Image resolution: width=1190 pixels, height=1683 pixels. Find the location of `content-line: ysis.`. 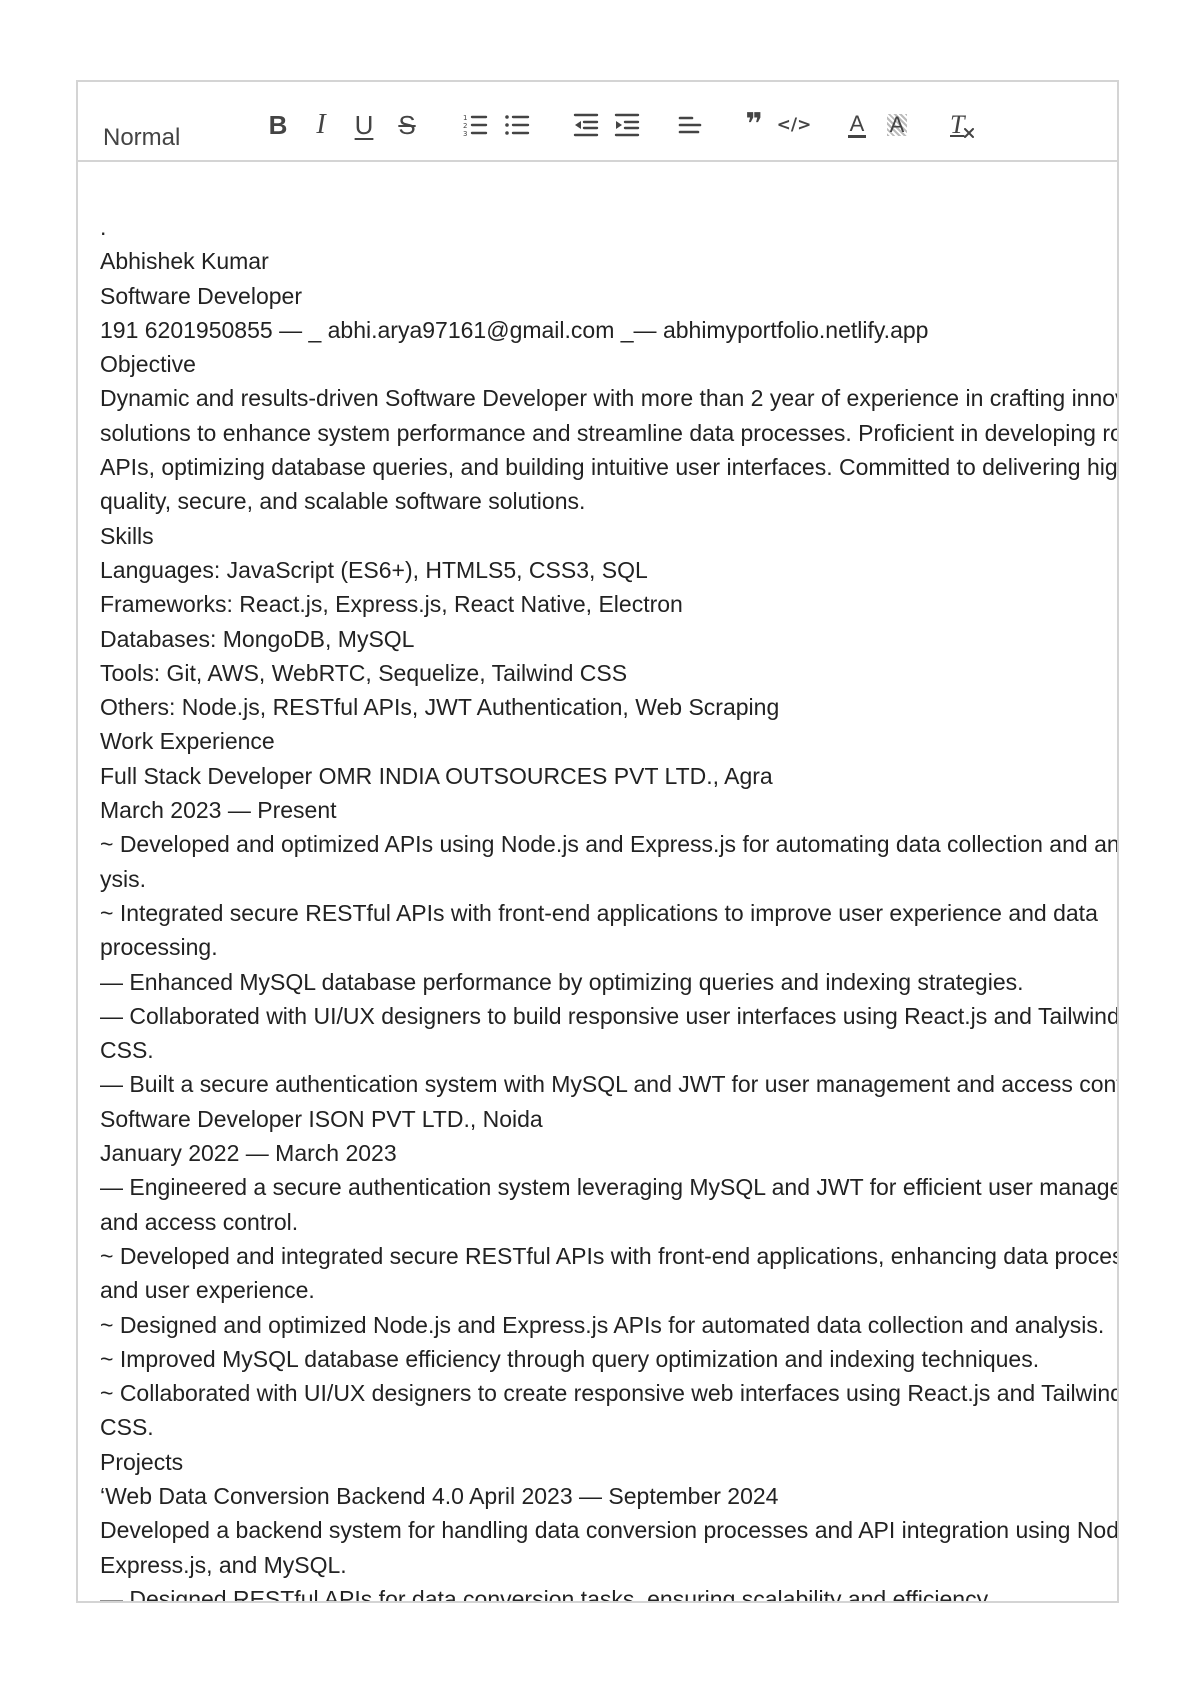

content-line: ysis. is located at coordinates (123, 878).